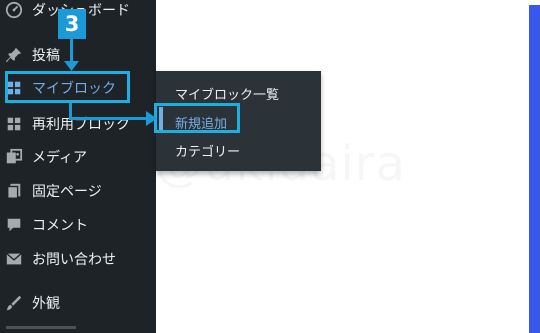 The image size is (540, 333). I want to click on pin-icon, so click(13, 55).